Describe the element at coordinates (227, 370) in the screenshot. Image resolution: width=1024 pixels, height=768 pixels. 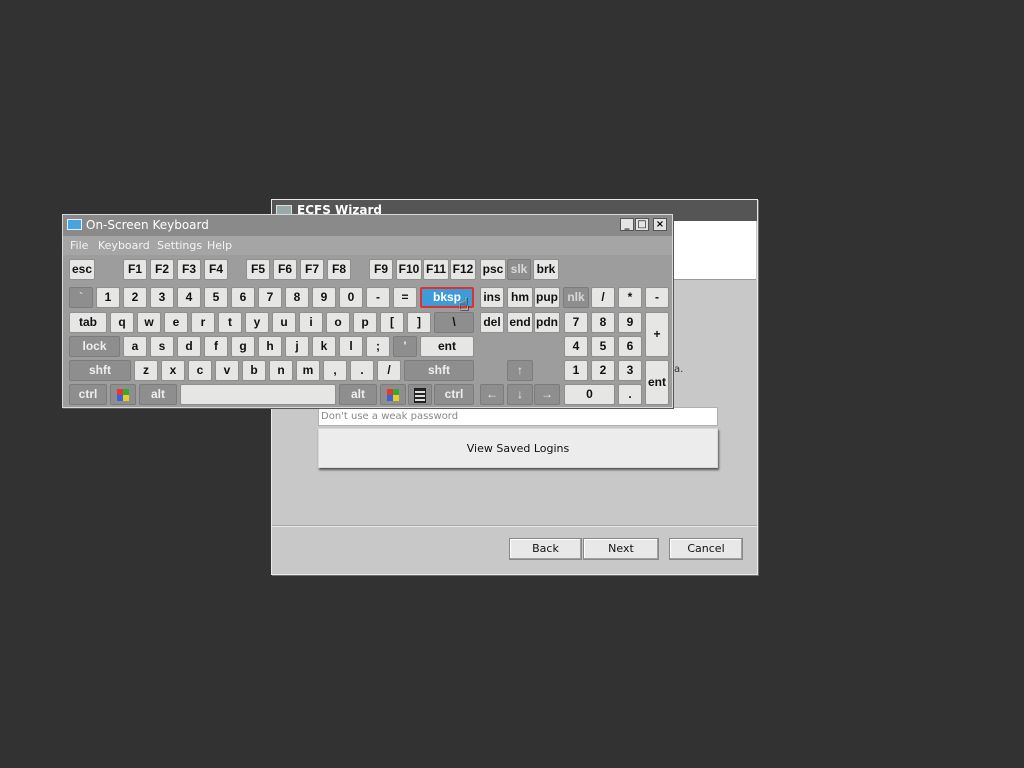
I see `key-v: v` at that location.